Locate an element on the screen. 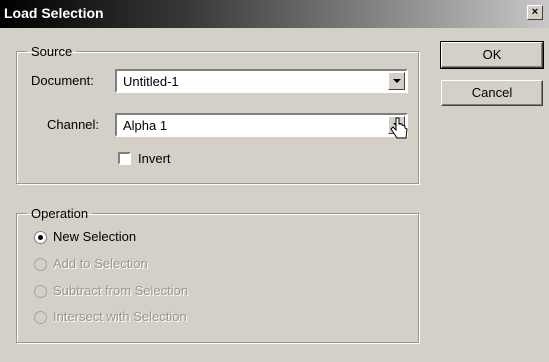 This screenshot has width=549, height=362. radio-label: Intersect with Selection is located at coordinates (120, 316).